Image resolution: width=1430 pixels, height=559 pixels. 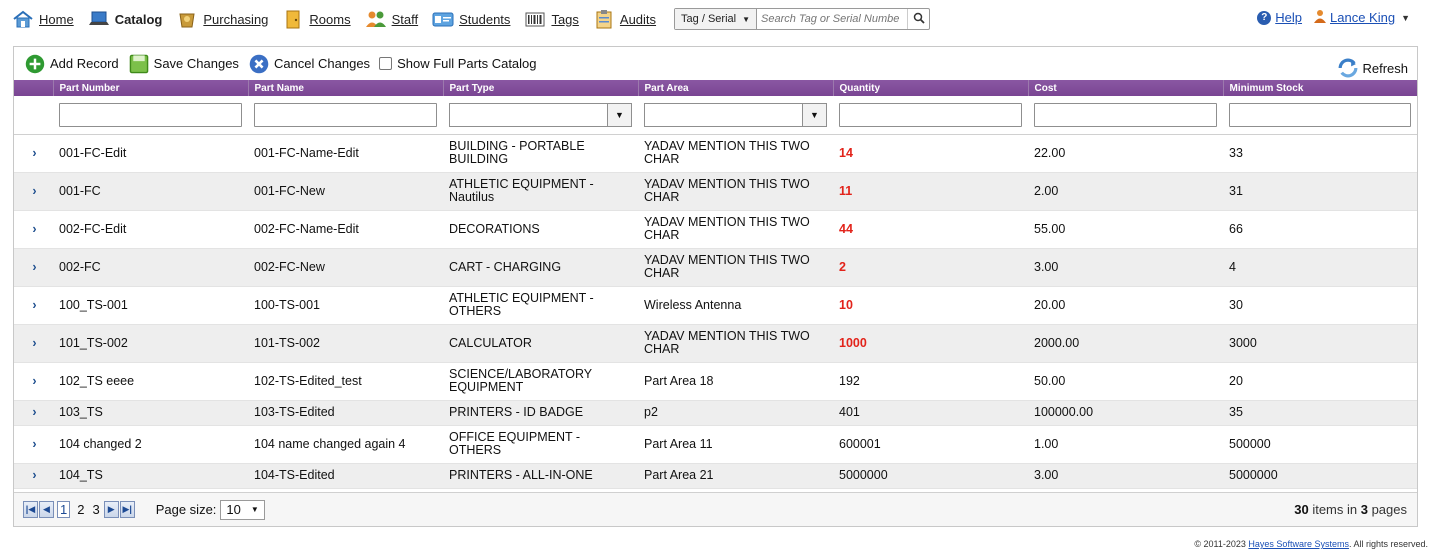 I want to click on nav-audits-label: Audits, so click(x=638, y=19).